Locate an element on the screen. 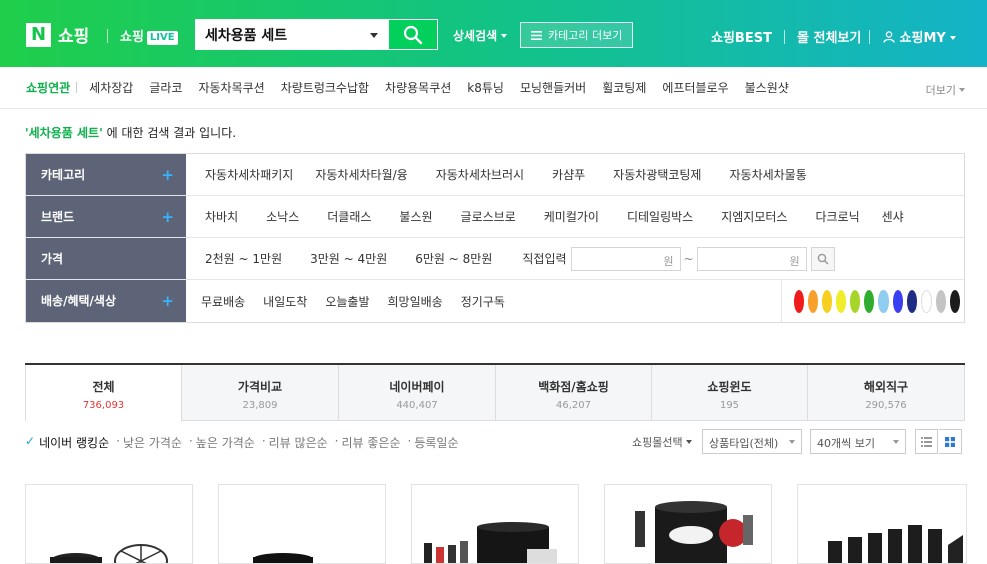 The width and height of the screenshot is (987, 564). search-input is located at coordinates (285, 35).